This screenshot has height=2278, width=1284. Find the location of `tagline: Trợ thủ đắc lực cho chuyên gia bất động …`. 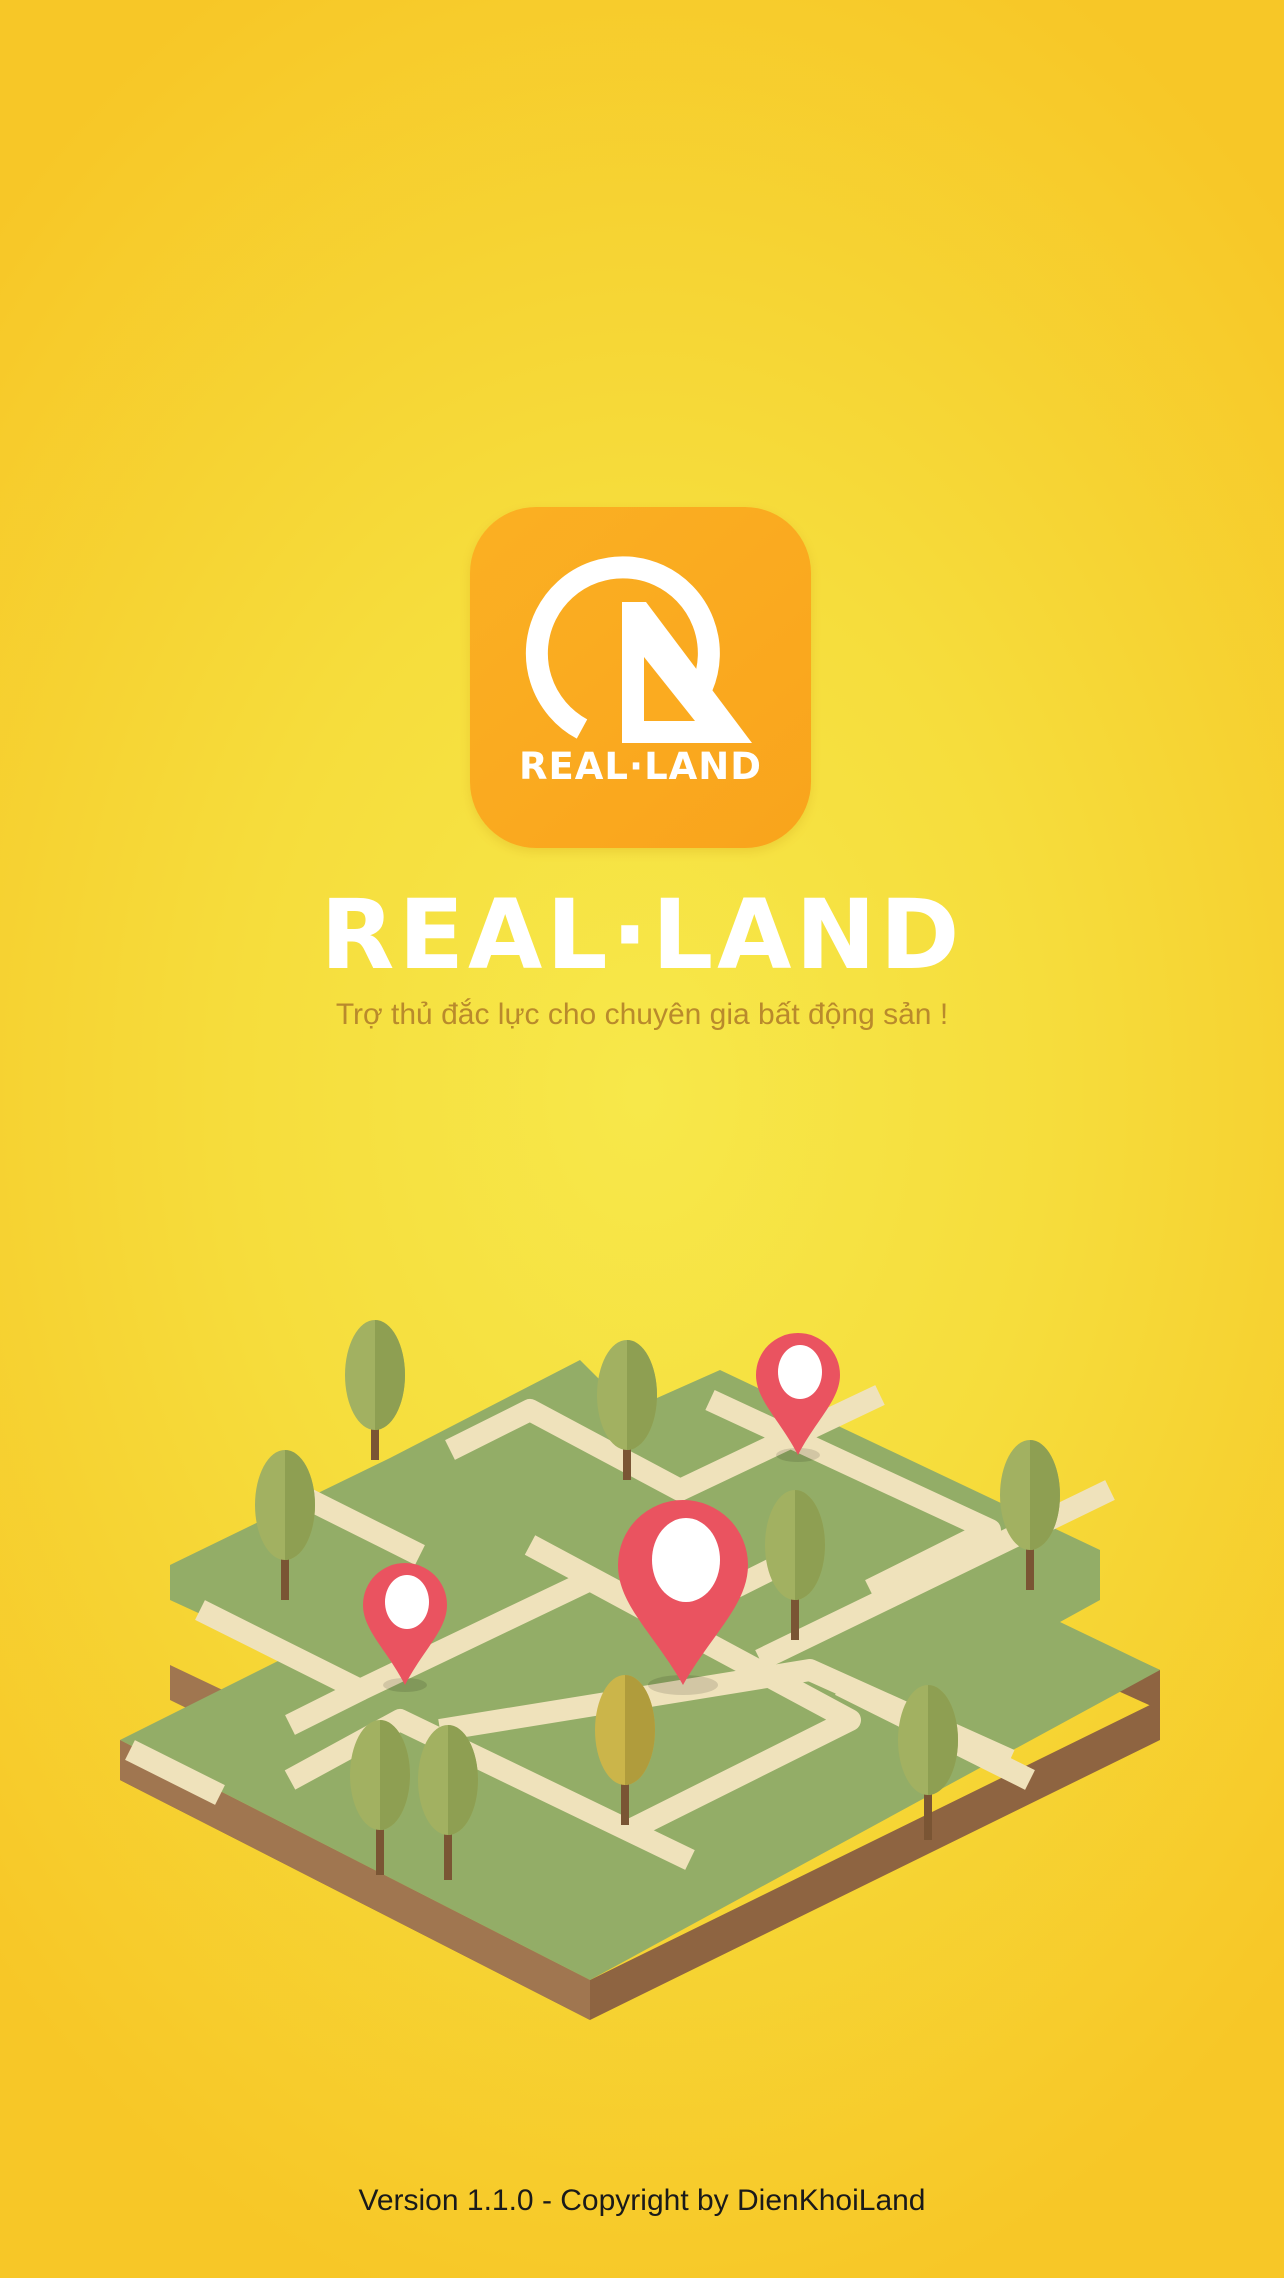

tagline: Trợ thủ đắc lực cho chuyên gia bất động … is located at coordinates (642, 1014).